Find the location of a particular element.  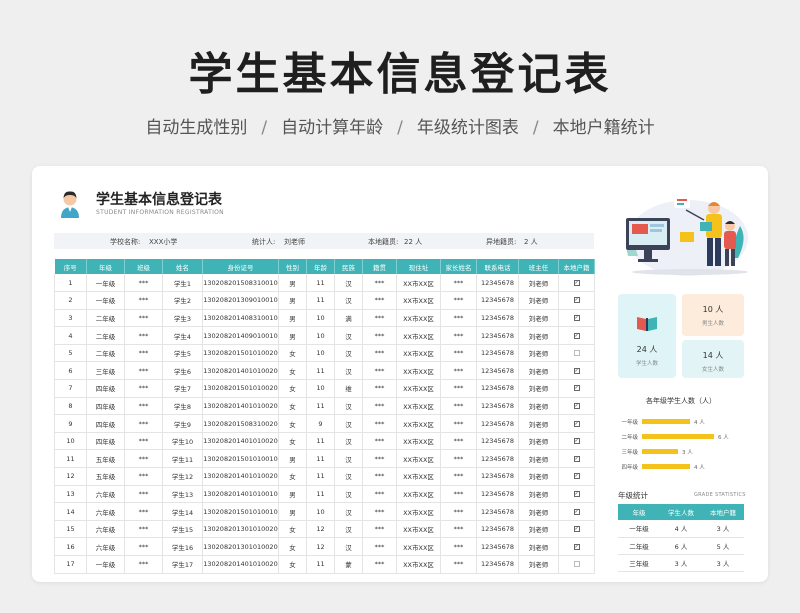

column-header: 姓名 is located at coordinates (182, 266).